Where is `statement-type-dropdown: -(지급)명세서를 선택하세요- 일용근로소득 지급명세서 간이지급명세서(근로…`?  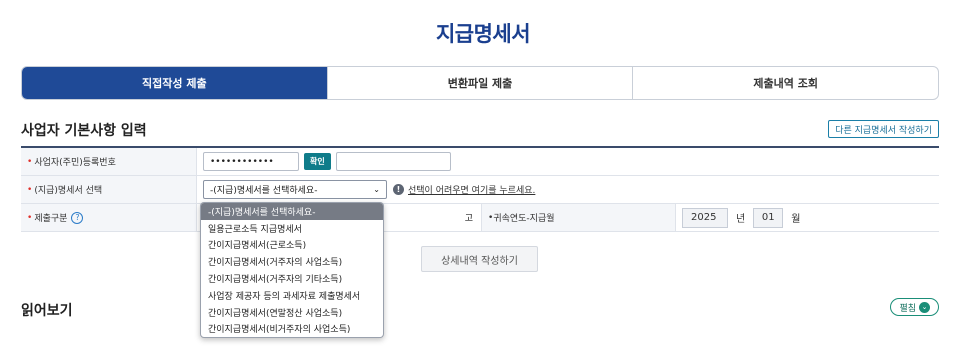 statement-type-dropdown: -(지급)명세서를 선택하세요- 일용근로소득 지급명세서 간이지급명세서(근로… is located at coordinates (292, 270).